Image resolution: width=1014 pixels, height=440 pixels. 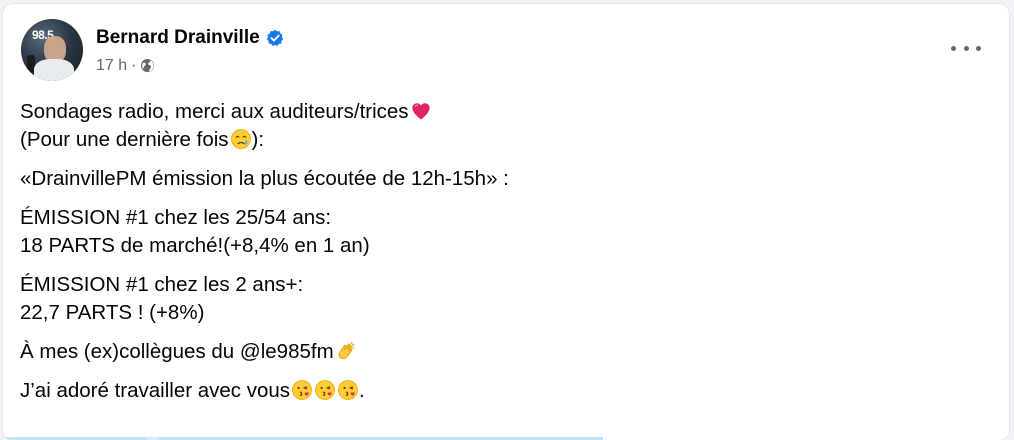 What do you see at coordinates (258, 139) in the screenshot?
I see `post-line: ):` at bounding box center [258, 139].